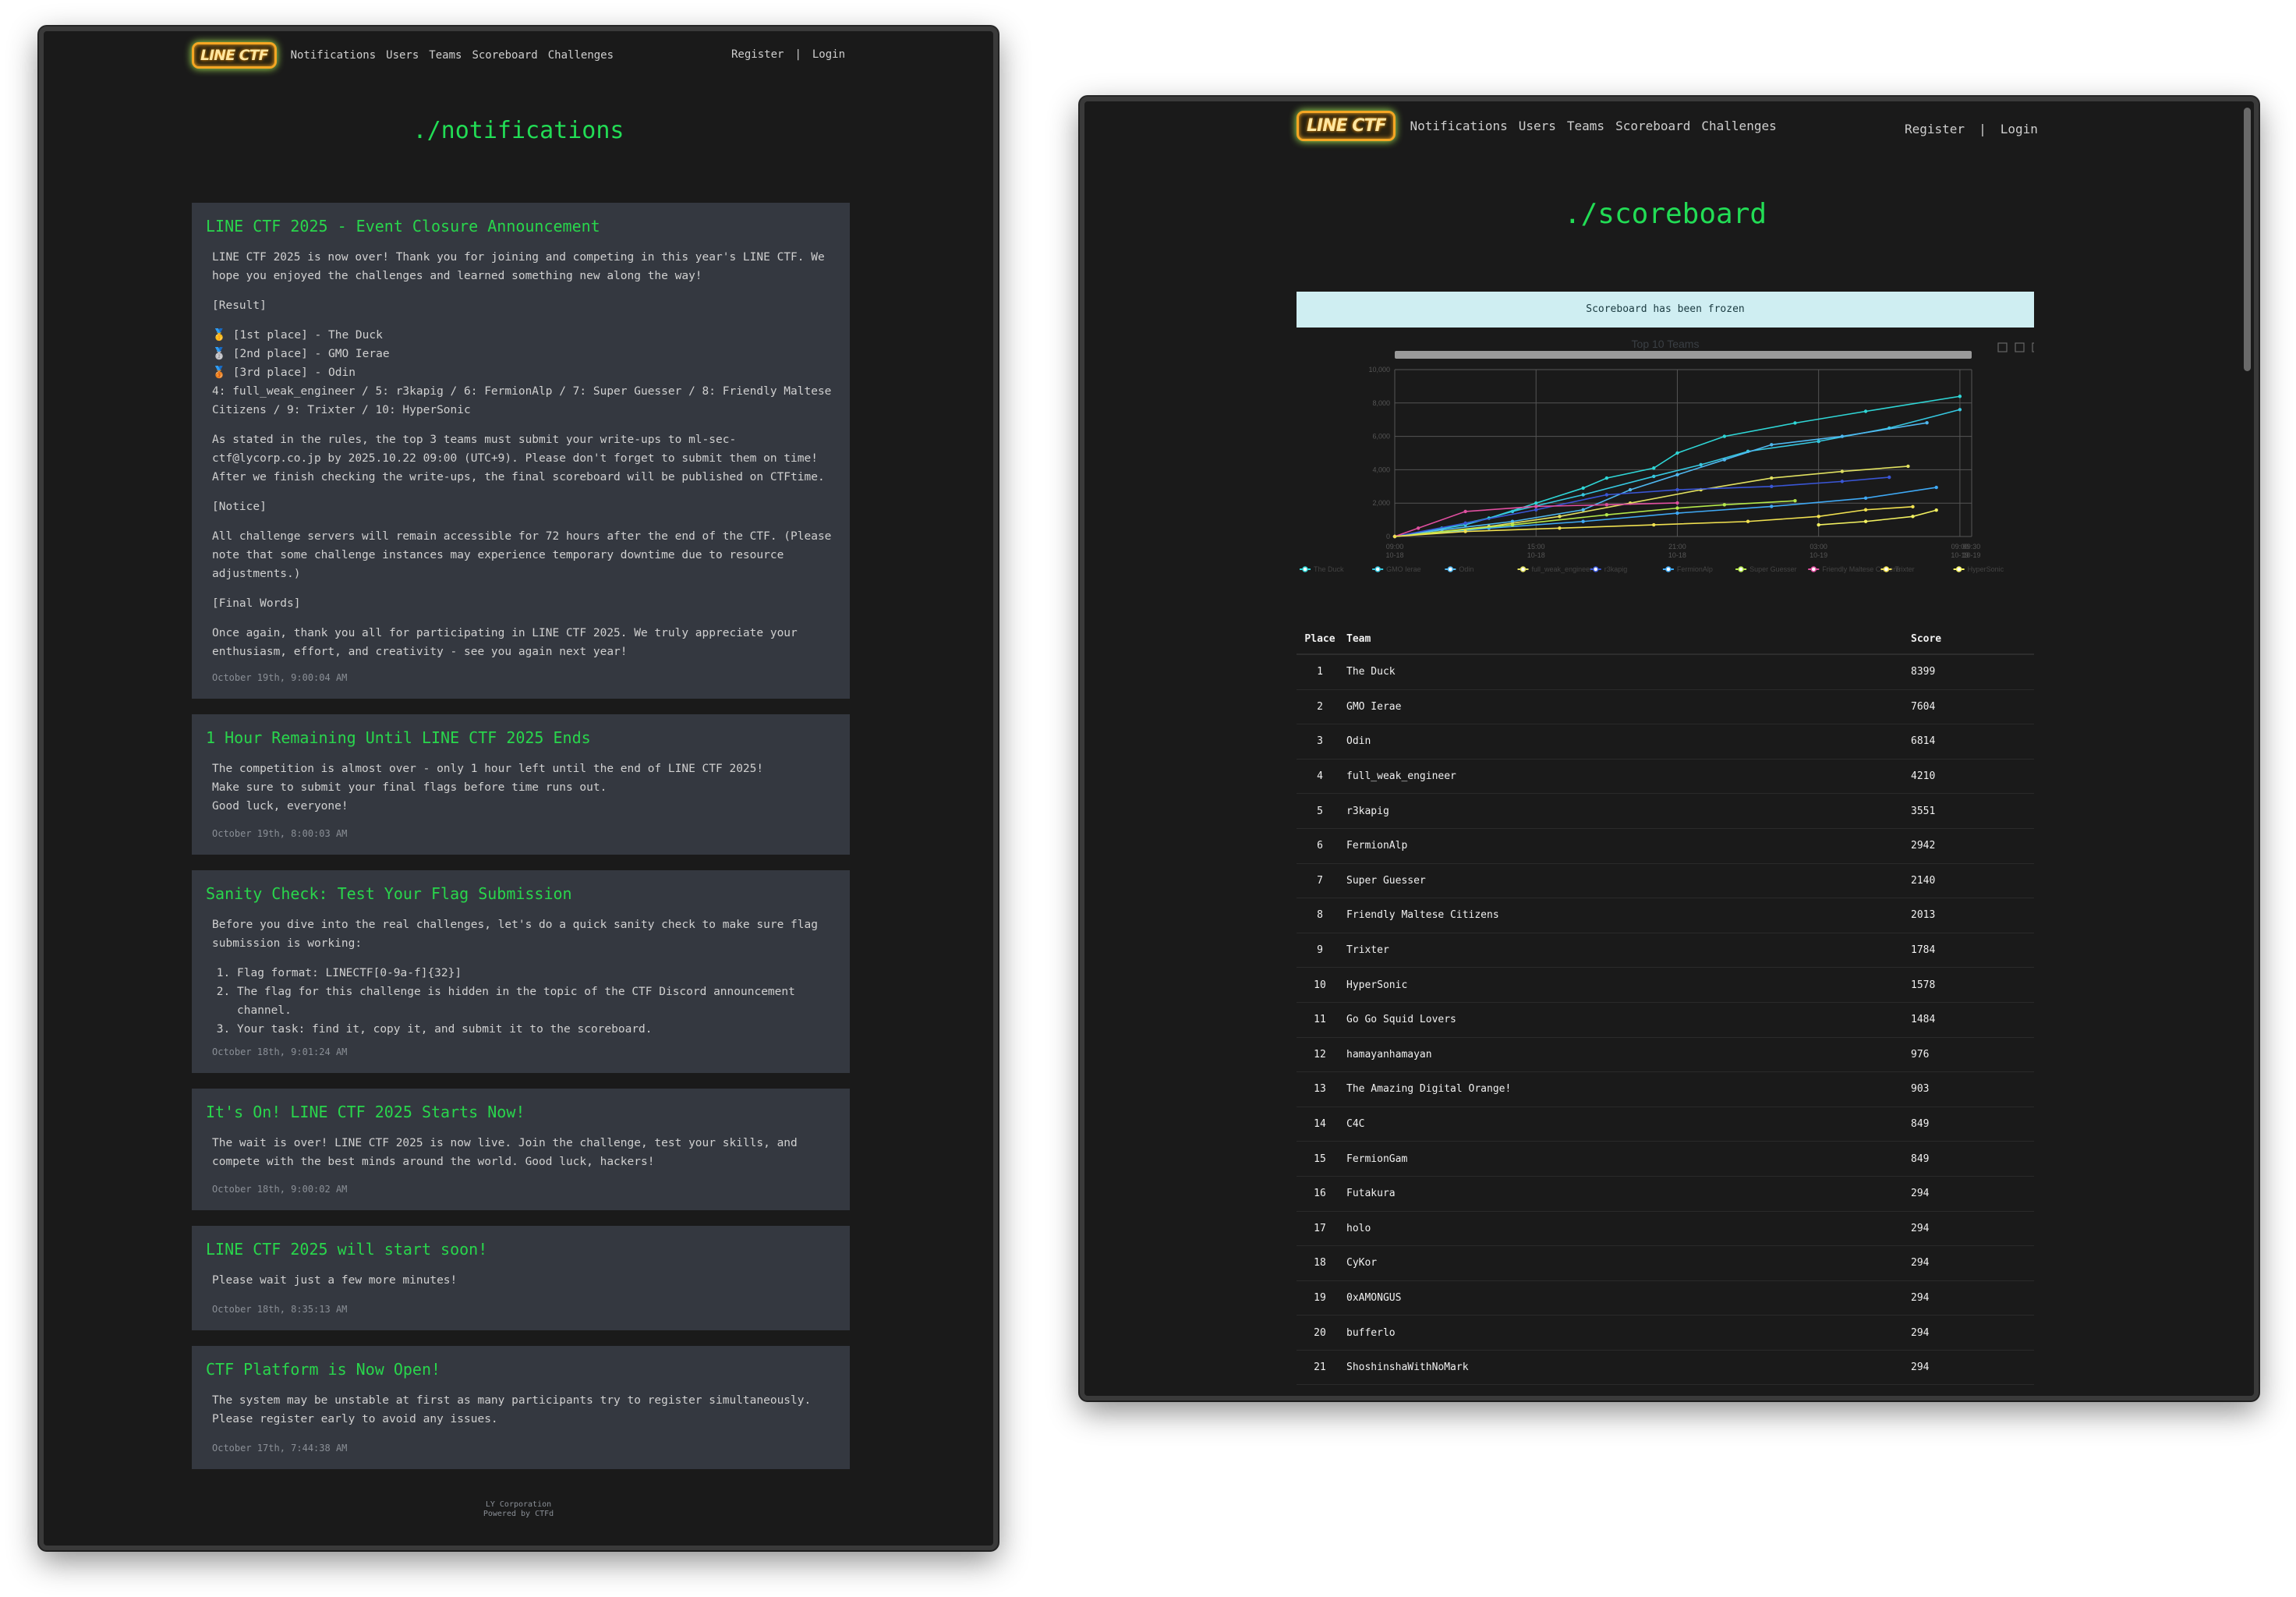 The image size is (2296, 1597). Describe the element at coordinates (1619, 985) in the screenshot. I see `row-team: HyperSonic` at that location.